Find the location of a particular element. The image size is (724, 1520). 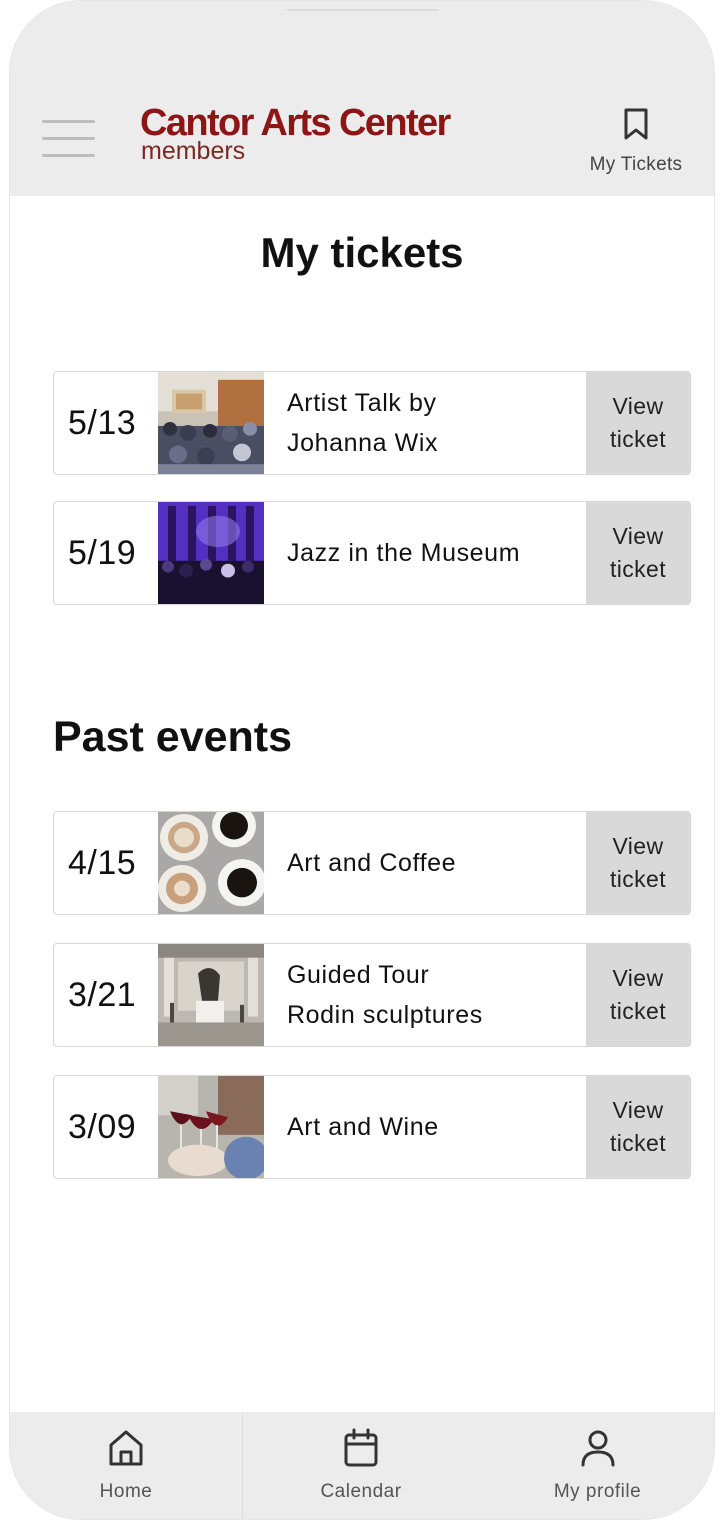

event-date: 3/09 is located at coordinates (102, 1126).